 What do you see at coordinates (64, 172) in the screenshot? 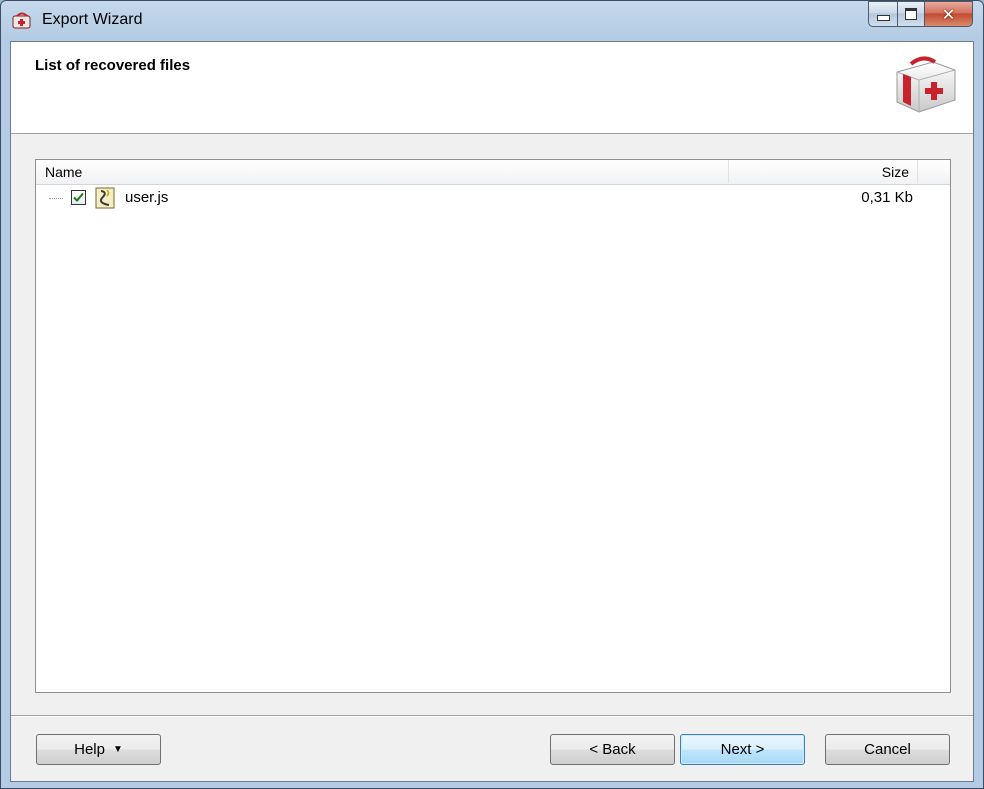
I see `column-header-name-label: Name` at bounding box center [64, 172].